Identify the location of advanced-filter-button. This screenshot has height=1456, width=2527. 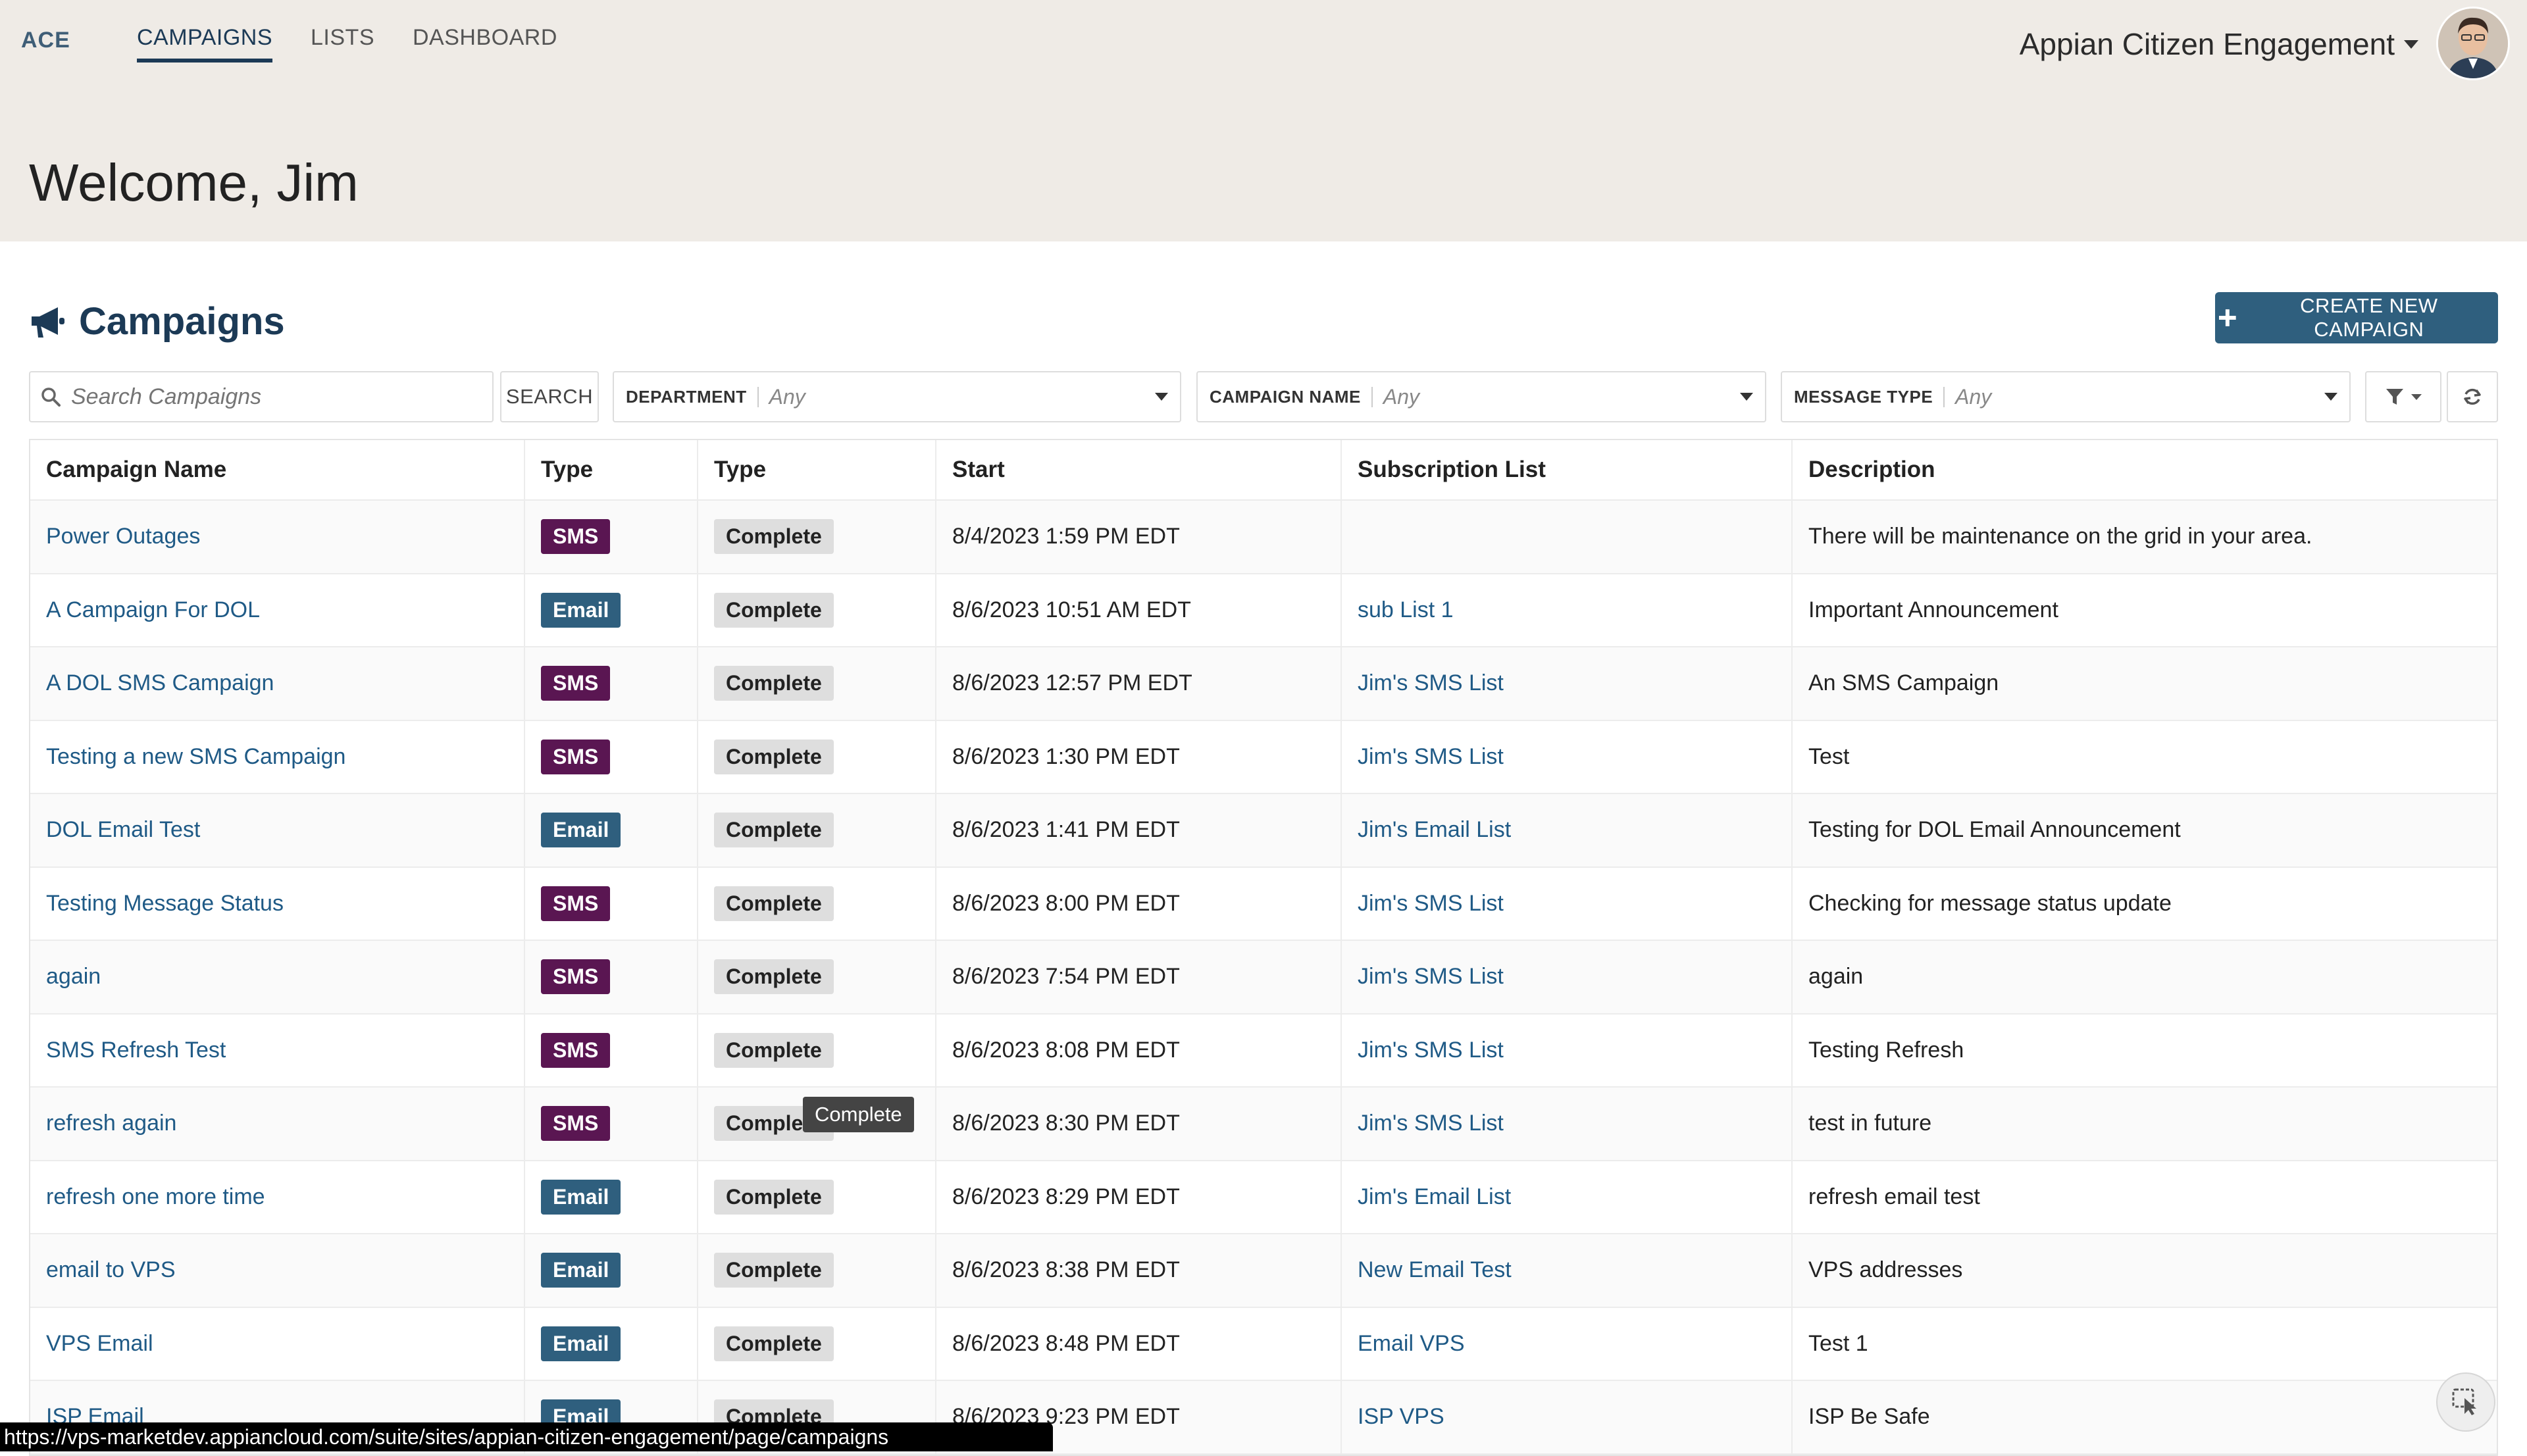
(2403, 396).